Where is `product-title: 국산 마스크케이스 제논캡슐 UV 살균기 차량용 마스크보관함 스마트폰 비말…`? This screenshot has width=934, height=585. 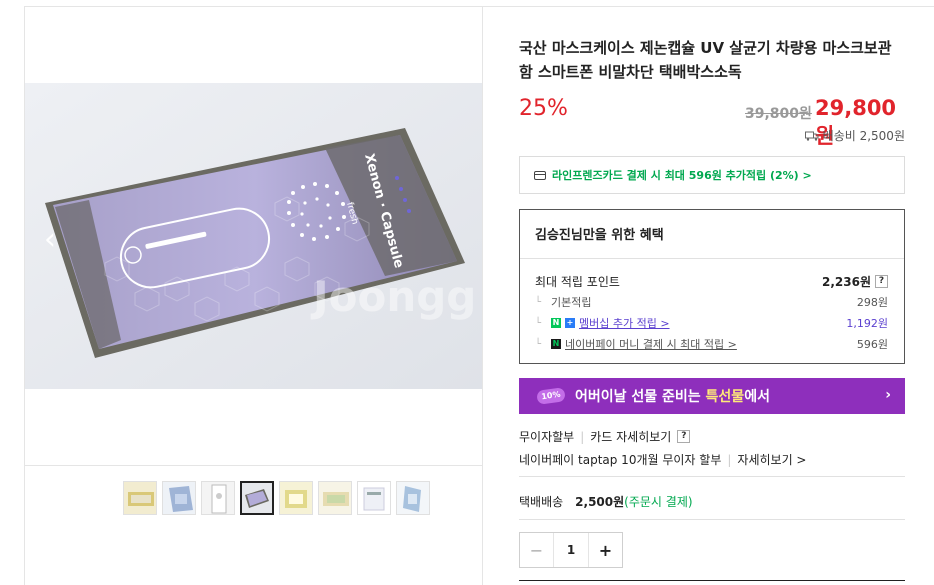 product-title: 국산 마스크케이스 제논캡슐 UV 살균기 차량용 마스크보관함 스마트폰 비말… is located at coordinates (705, 60).